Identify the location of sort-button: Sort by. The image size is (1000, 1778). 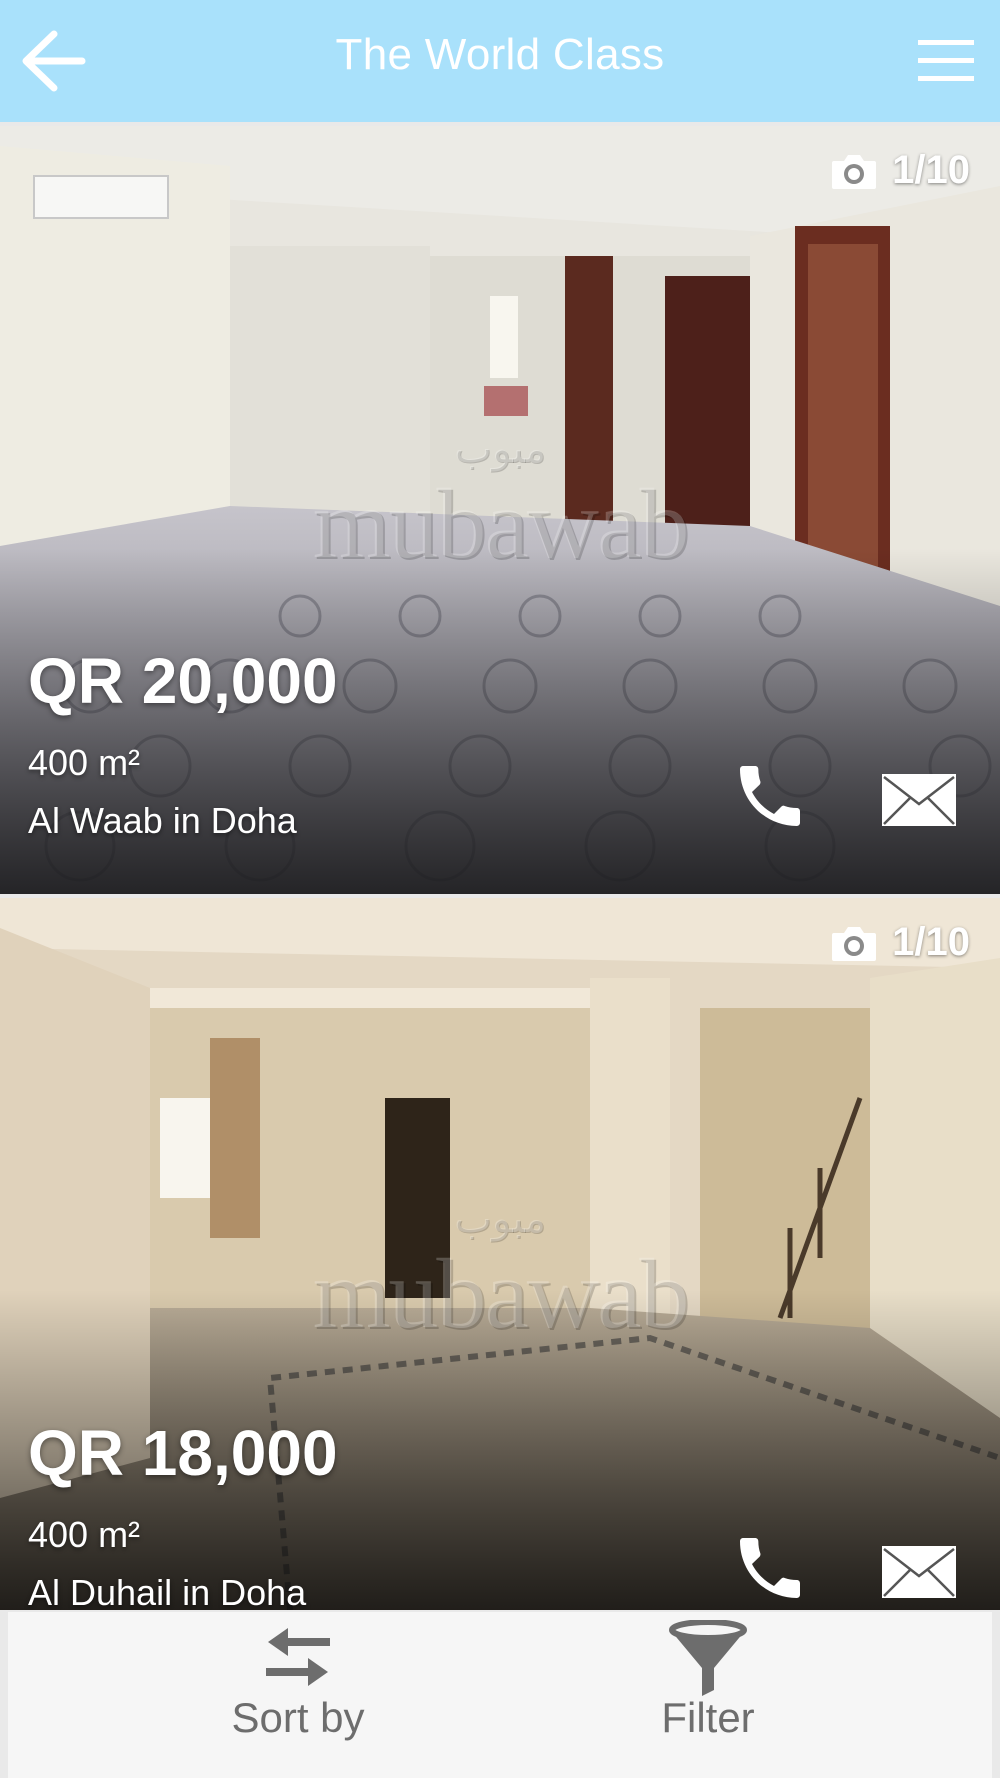
(298, 1695).